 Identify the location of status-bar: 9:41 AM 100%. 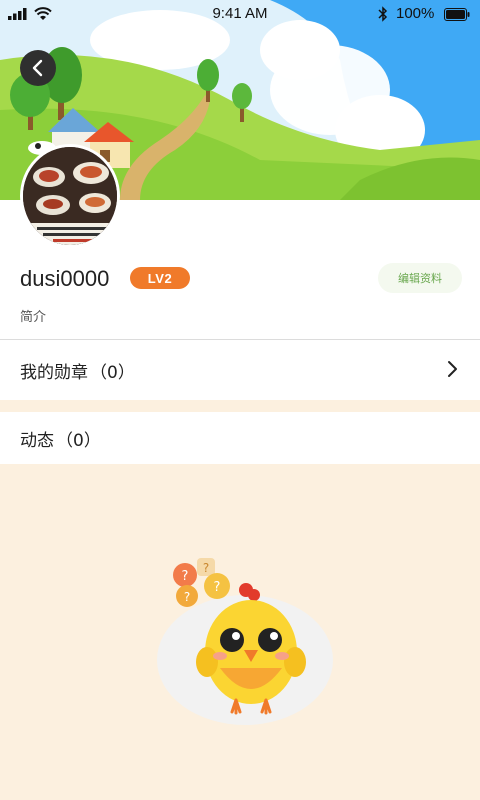
(240, 14).